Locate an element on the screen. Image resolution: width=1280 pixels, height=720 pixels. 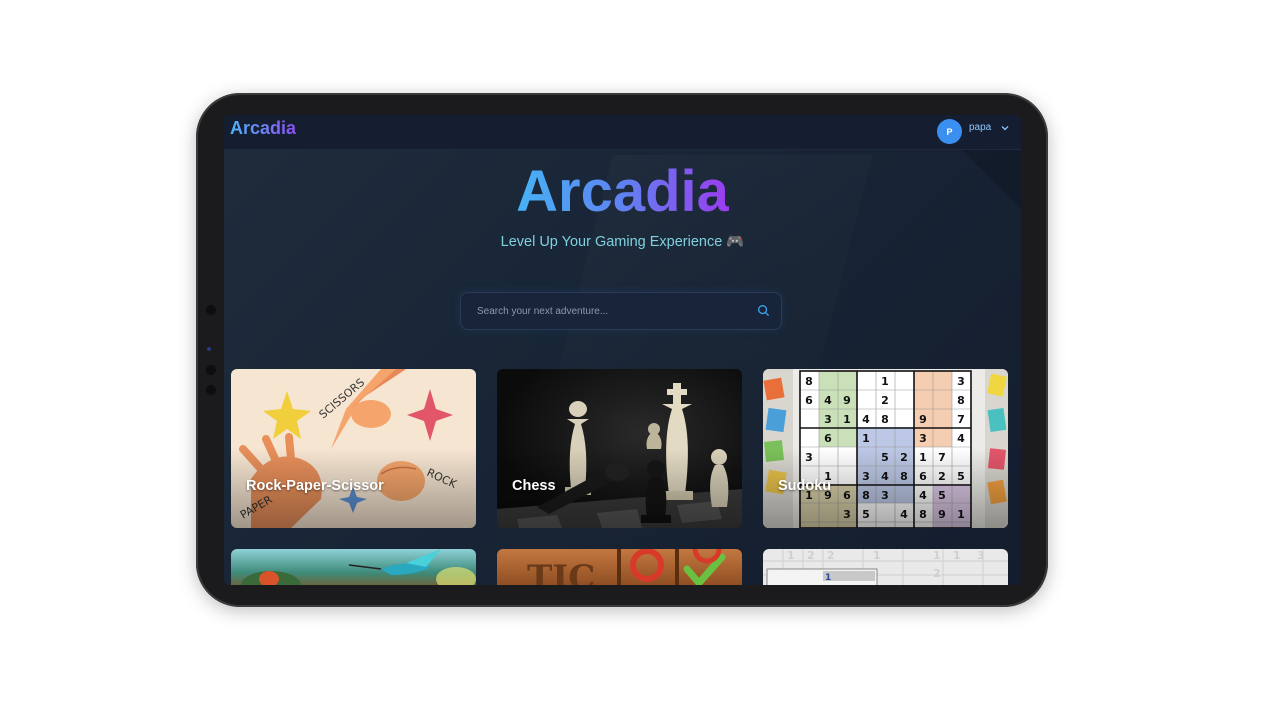
game-card-tic-tac-toe: TIC is located at coordinates (619, 567).